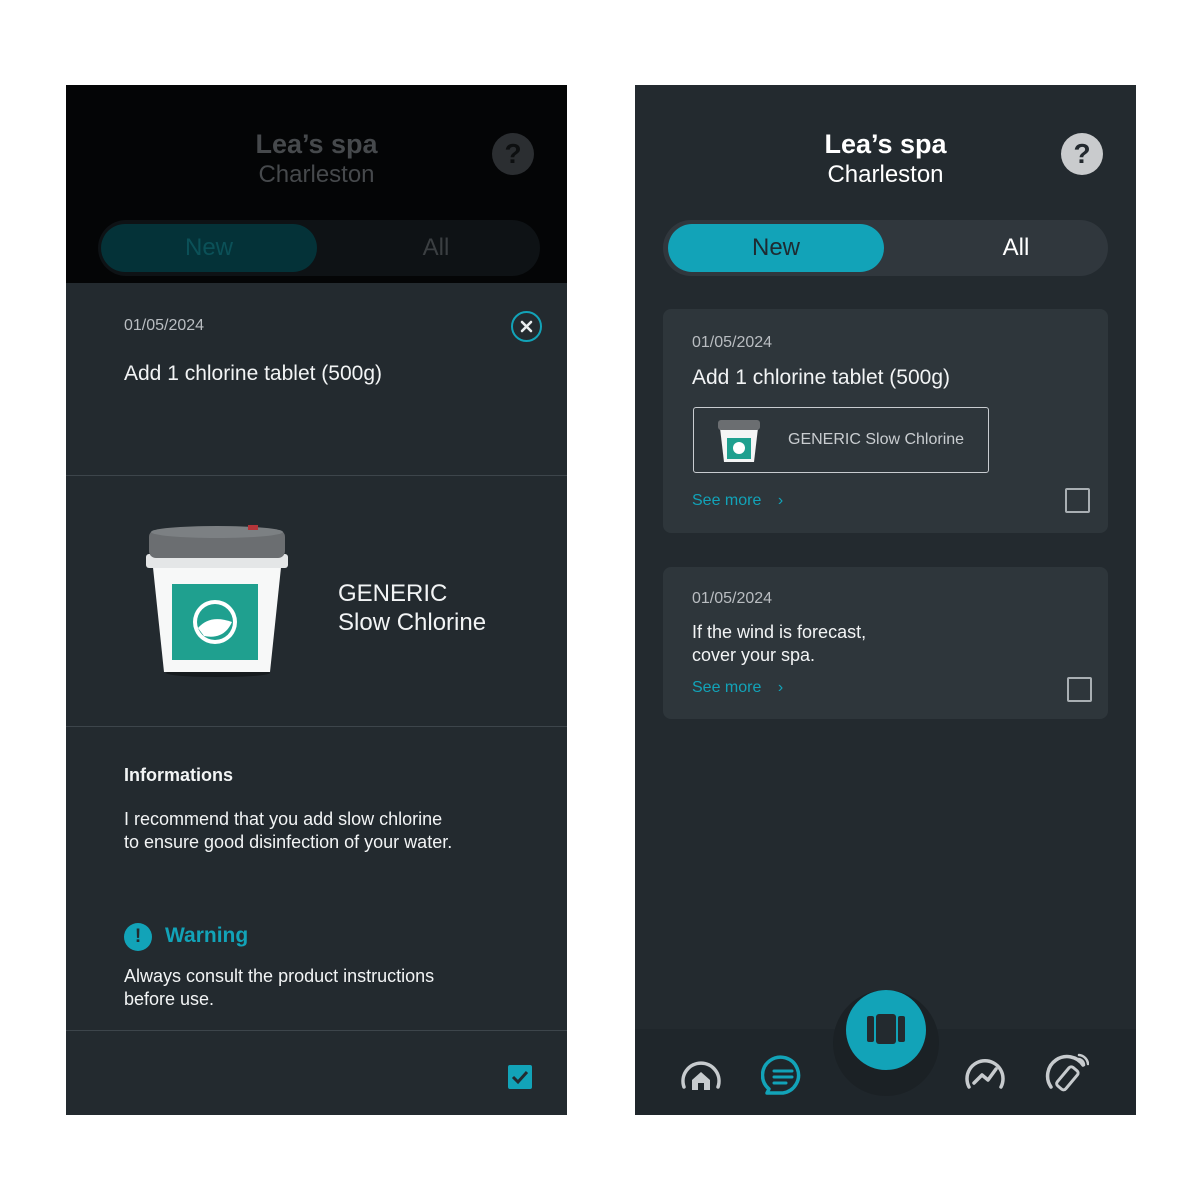  I want to click on task-summary-section: 01/05/2024 Add 1 chlorine tablet (500g), so click(316, 379).